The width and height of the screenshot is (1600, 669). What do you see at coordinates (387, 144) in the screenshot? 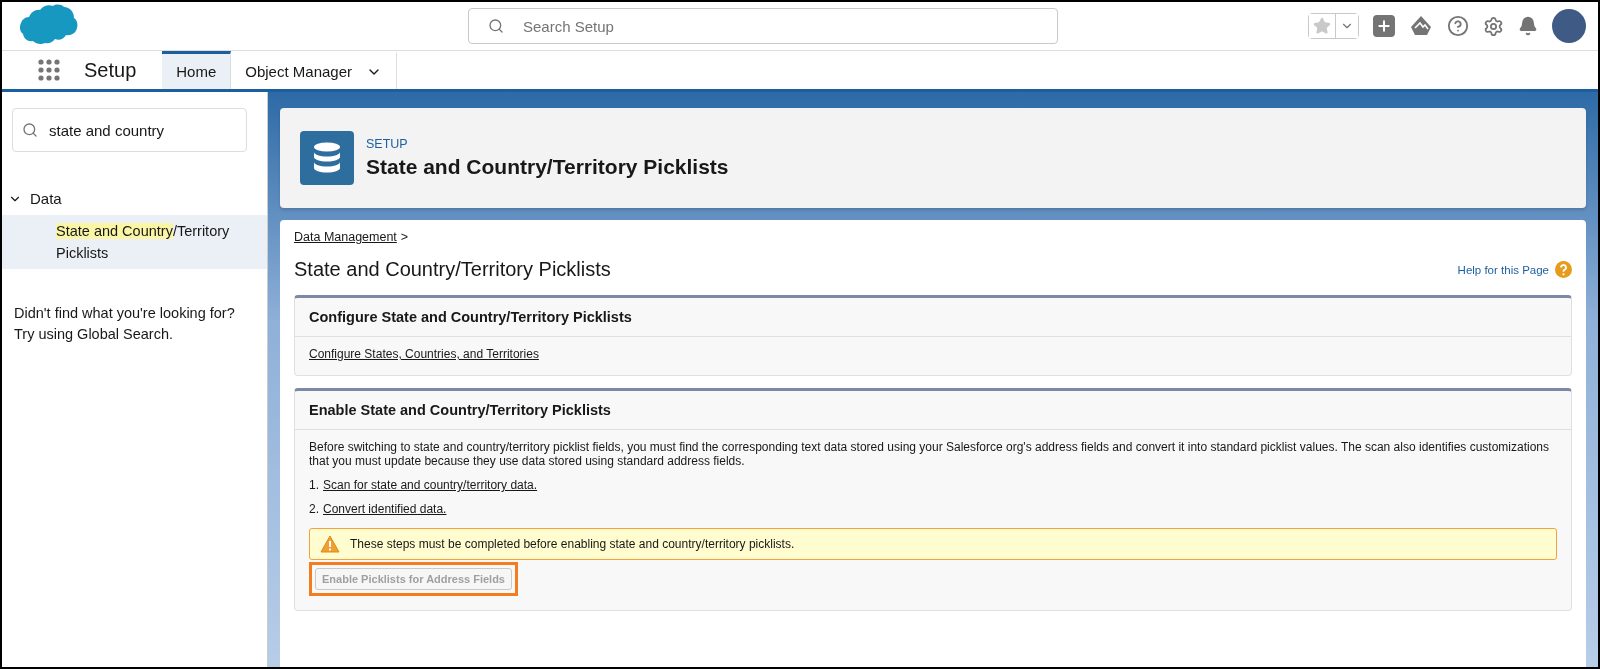
I see `eyebrow-label: SETUP` at bounding box center [387, 144].